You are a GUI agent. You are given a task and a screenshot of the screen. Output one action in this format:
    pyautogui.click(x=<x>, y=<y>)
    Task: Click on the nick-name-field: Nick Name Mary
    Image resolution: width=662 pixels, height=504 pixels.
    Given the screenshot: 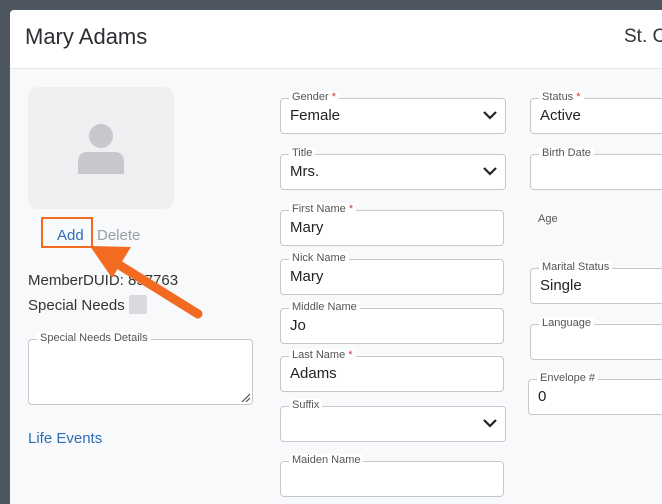 What is the action you would take?
    pyautogui.click(x=392, y=273)
    